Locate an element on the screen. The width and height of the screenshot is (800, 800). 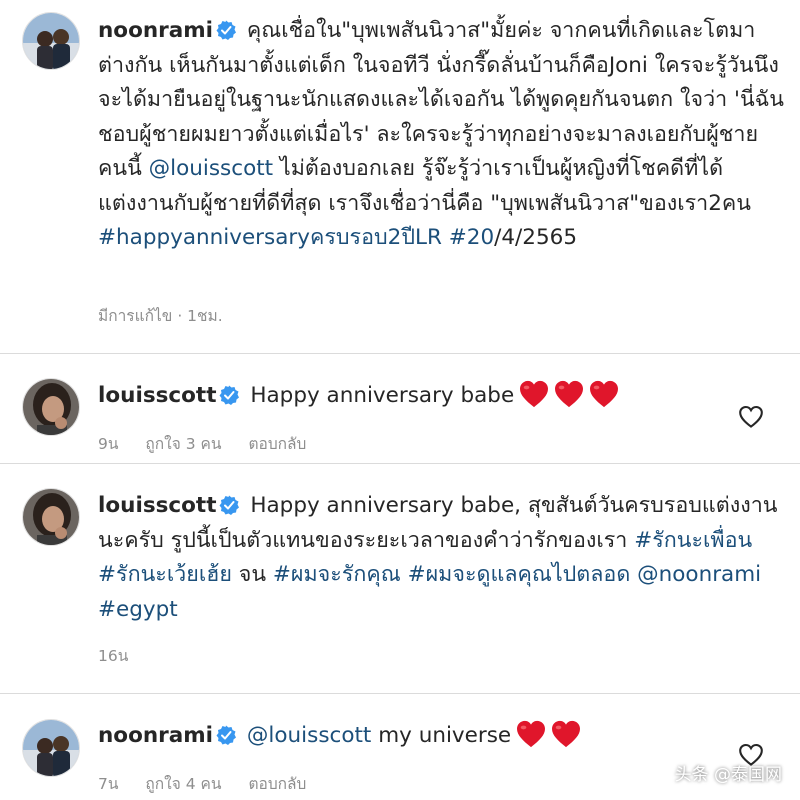
comment-meta: 16น is located at coordinates (124, 655).